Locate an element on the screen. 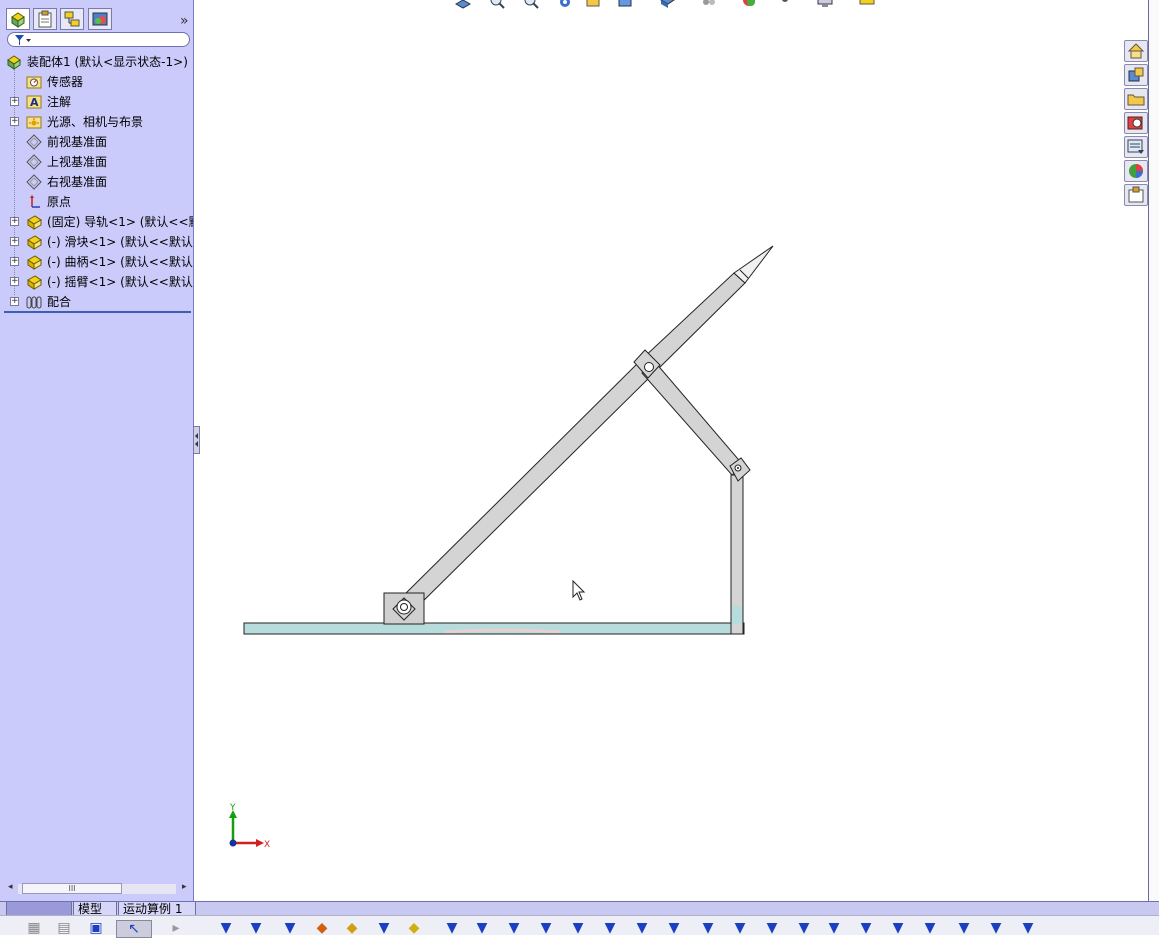 This screenshot has height=938, width=1159. folder-icon is located at coordinates (1136, 100).